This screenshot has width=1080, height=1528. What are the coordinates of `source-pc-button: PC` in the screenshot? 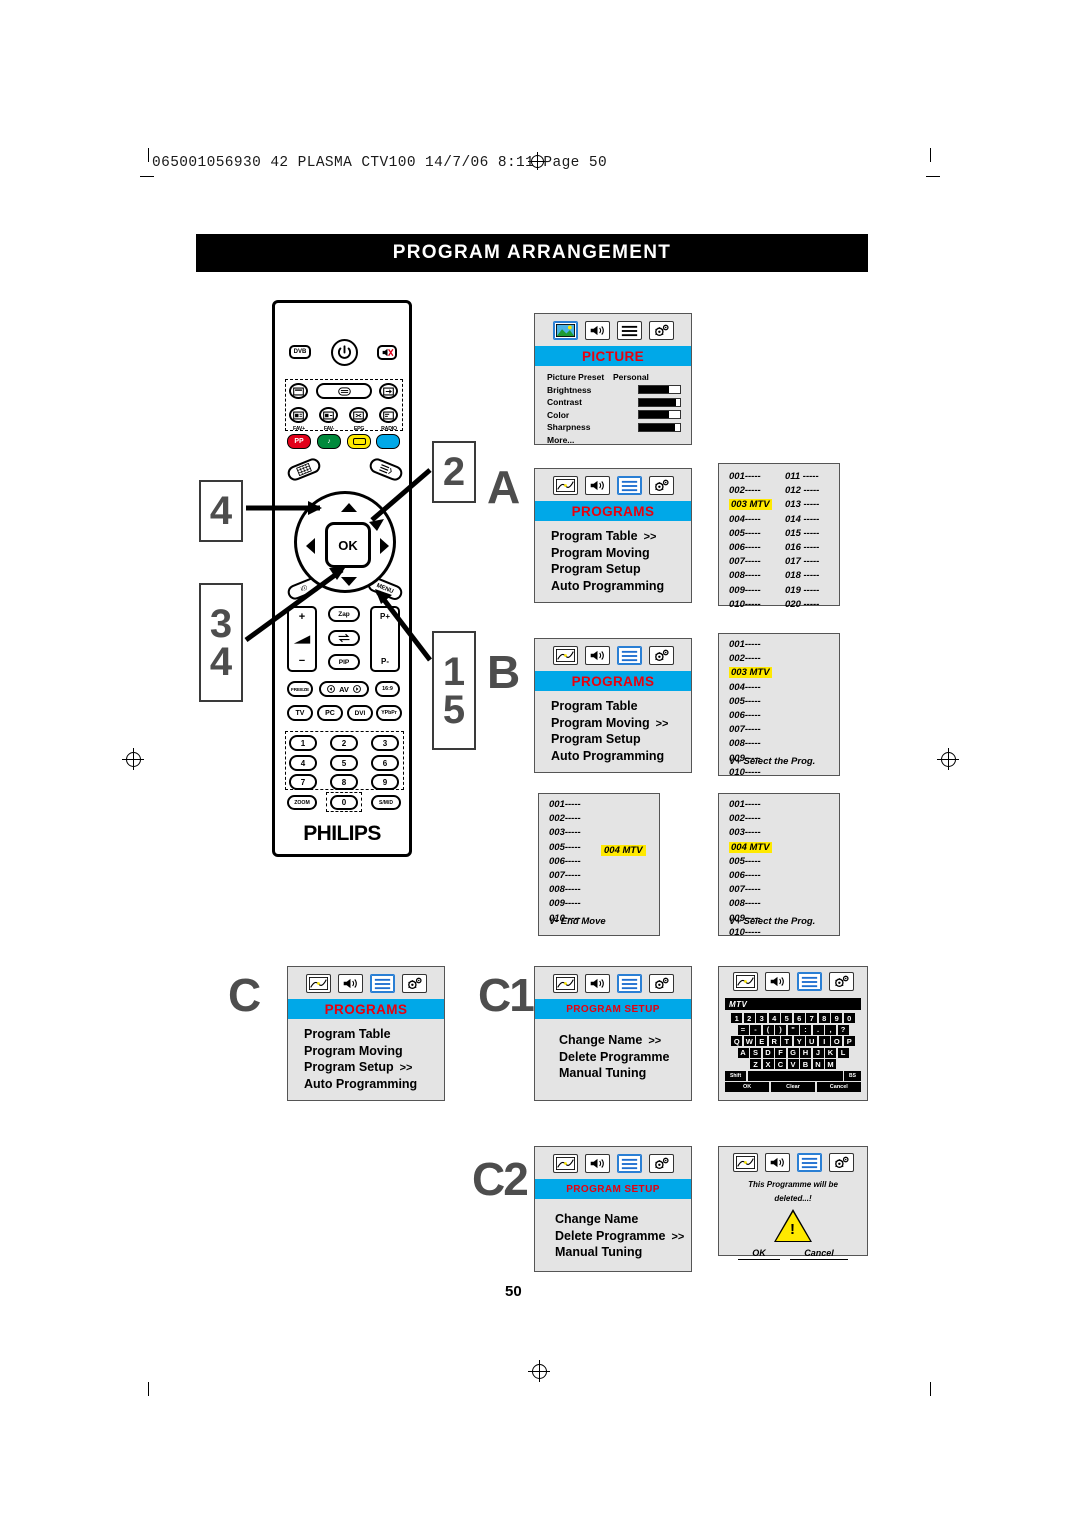 It's located at (330, 713).